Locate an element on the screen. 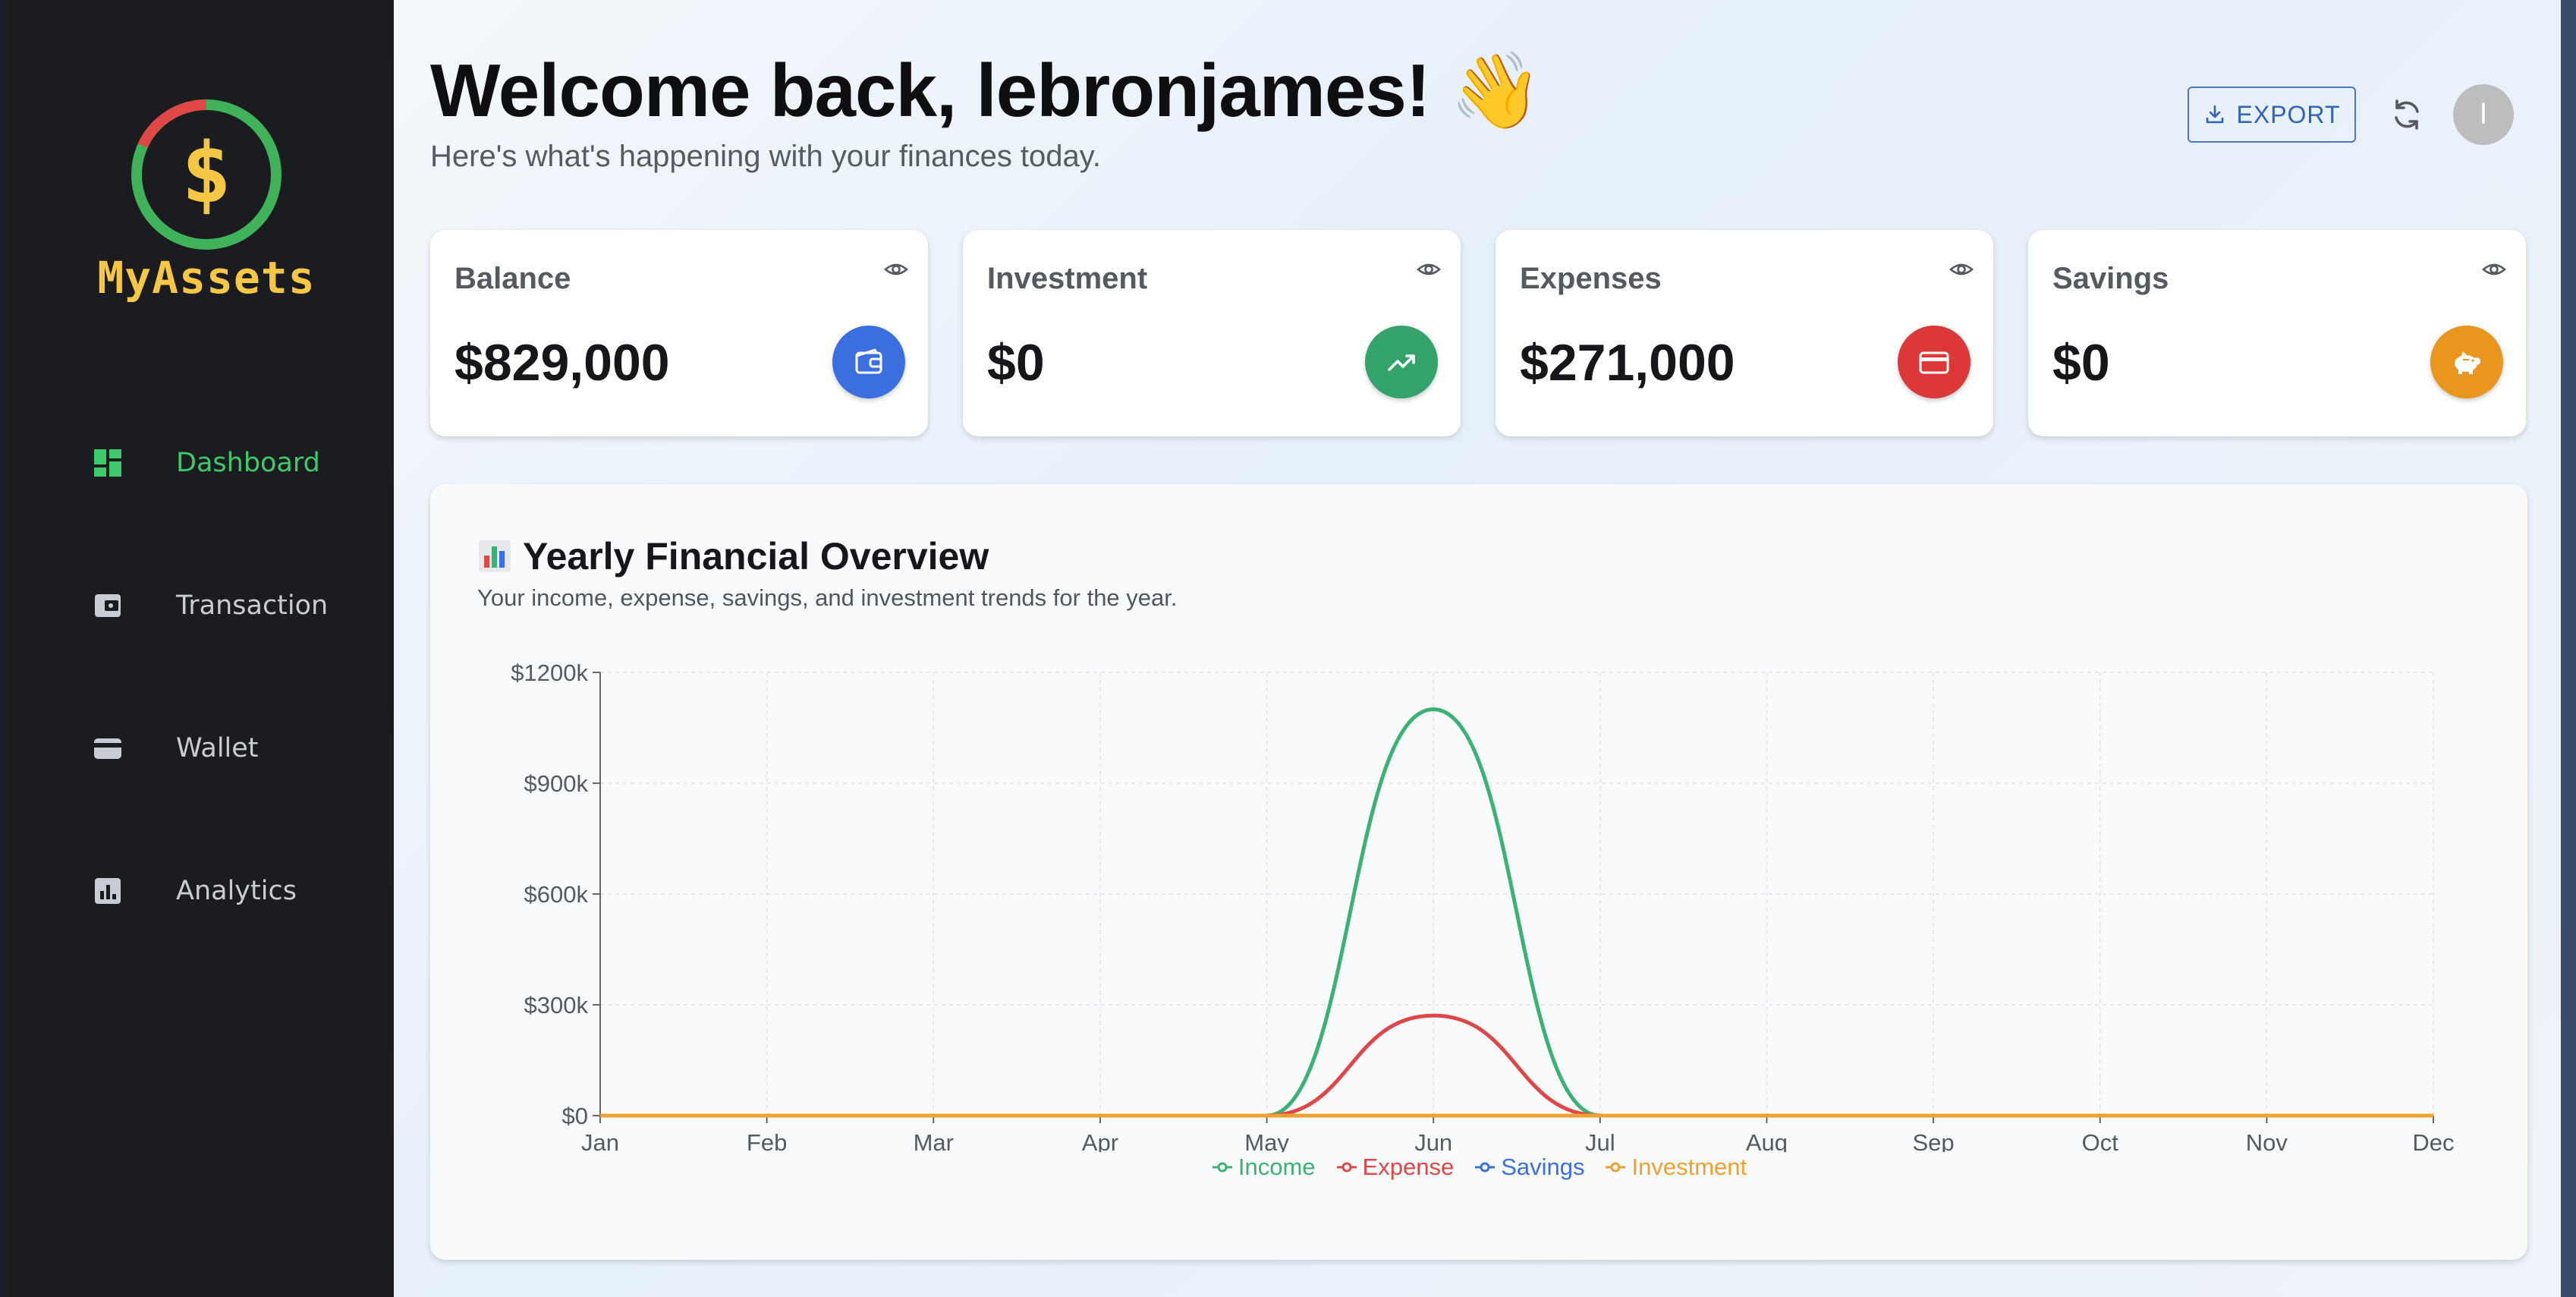 Image resolution: width=2576 pixels, height=1297 pixels. sidebar-item-dashboard: Dashboard is located at coordinates (227, 463).